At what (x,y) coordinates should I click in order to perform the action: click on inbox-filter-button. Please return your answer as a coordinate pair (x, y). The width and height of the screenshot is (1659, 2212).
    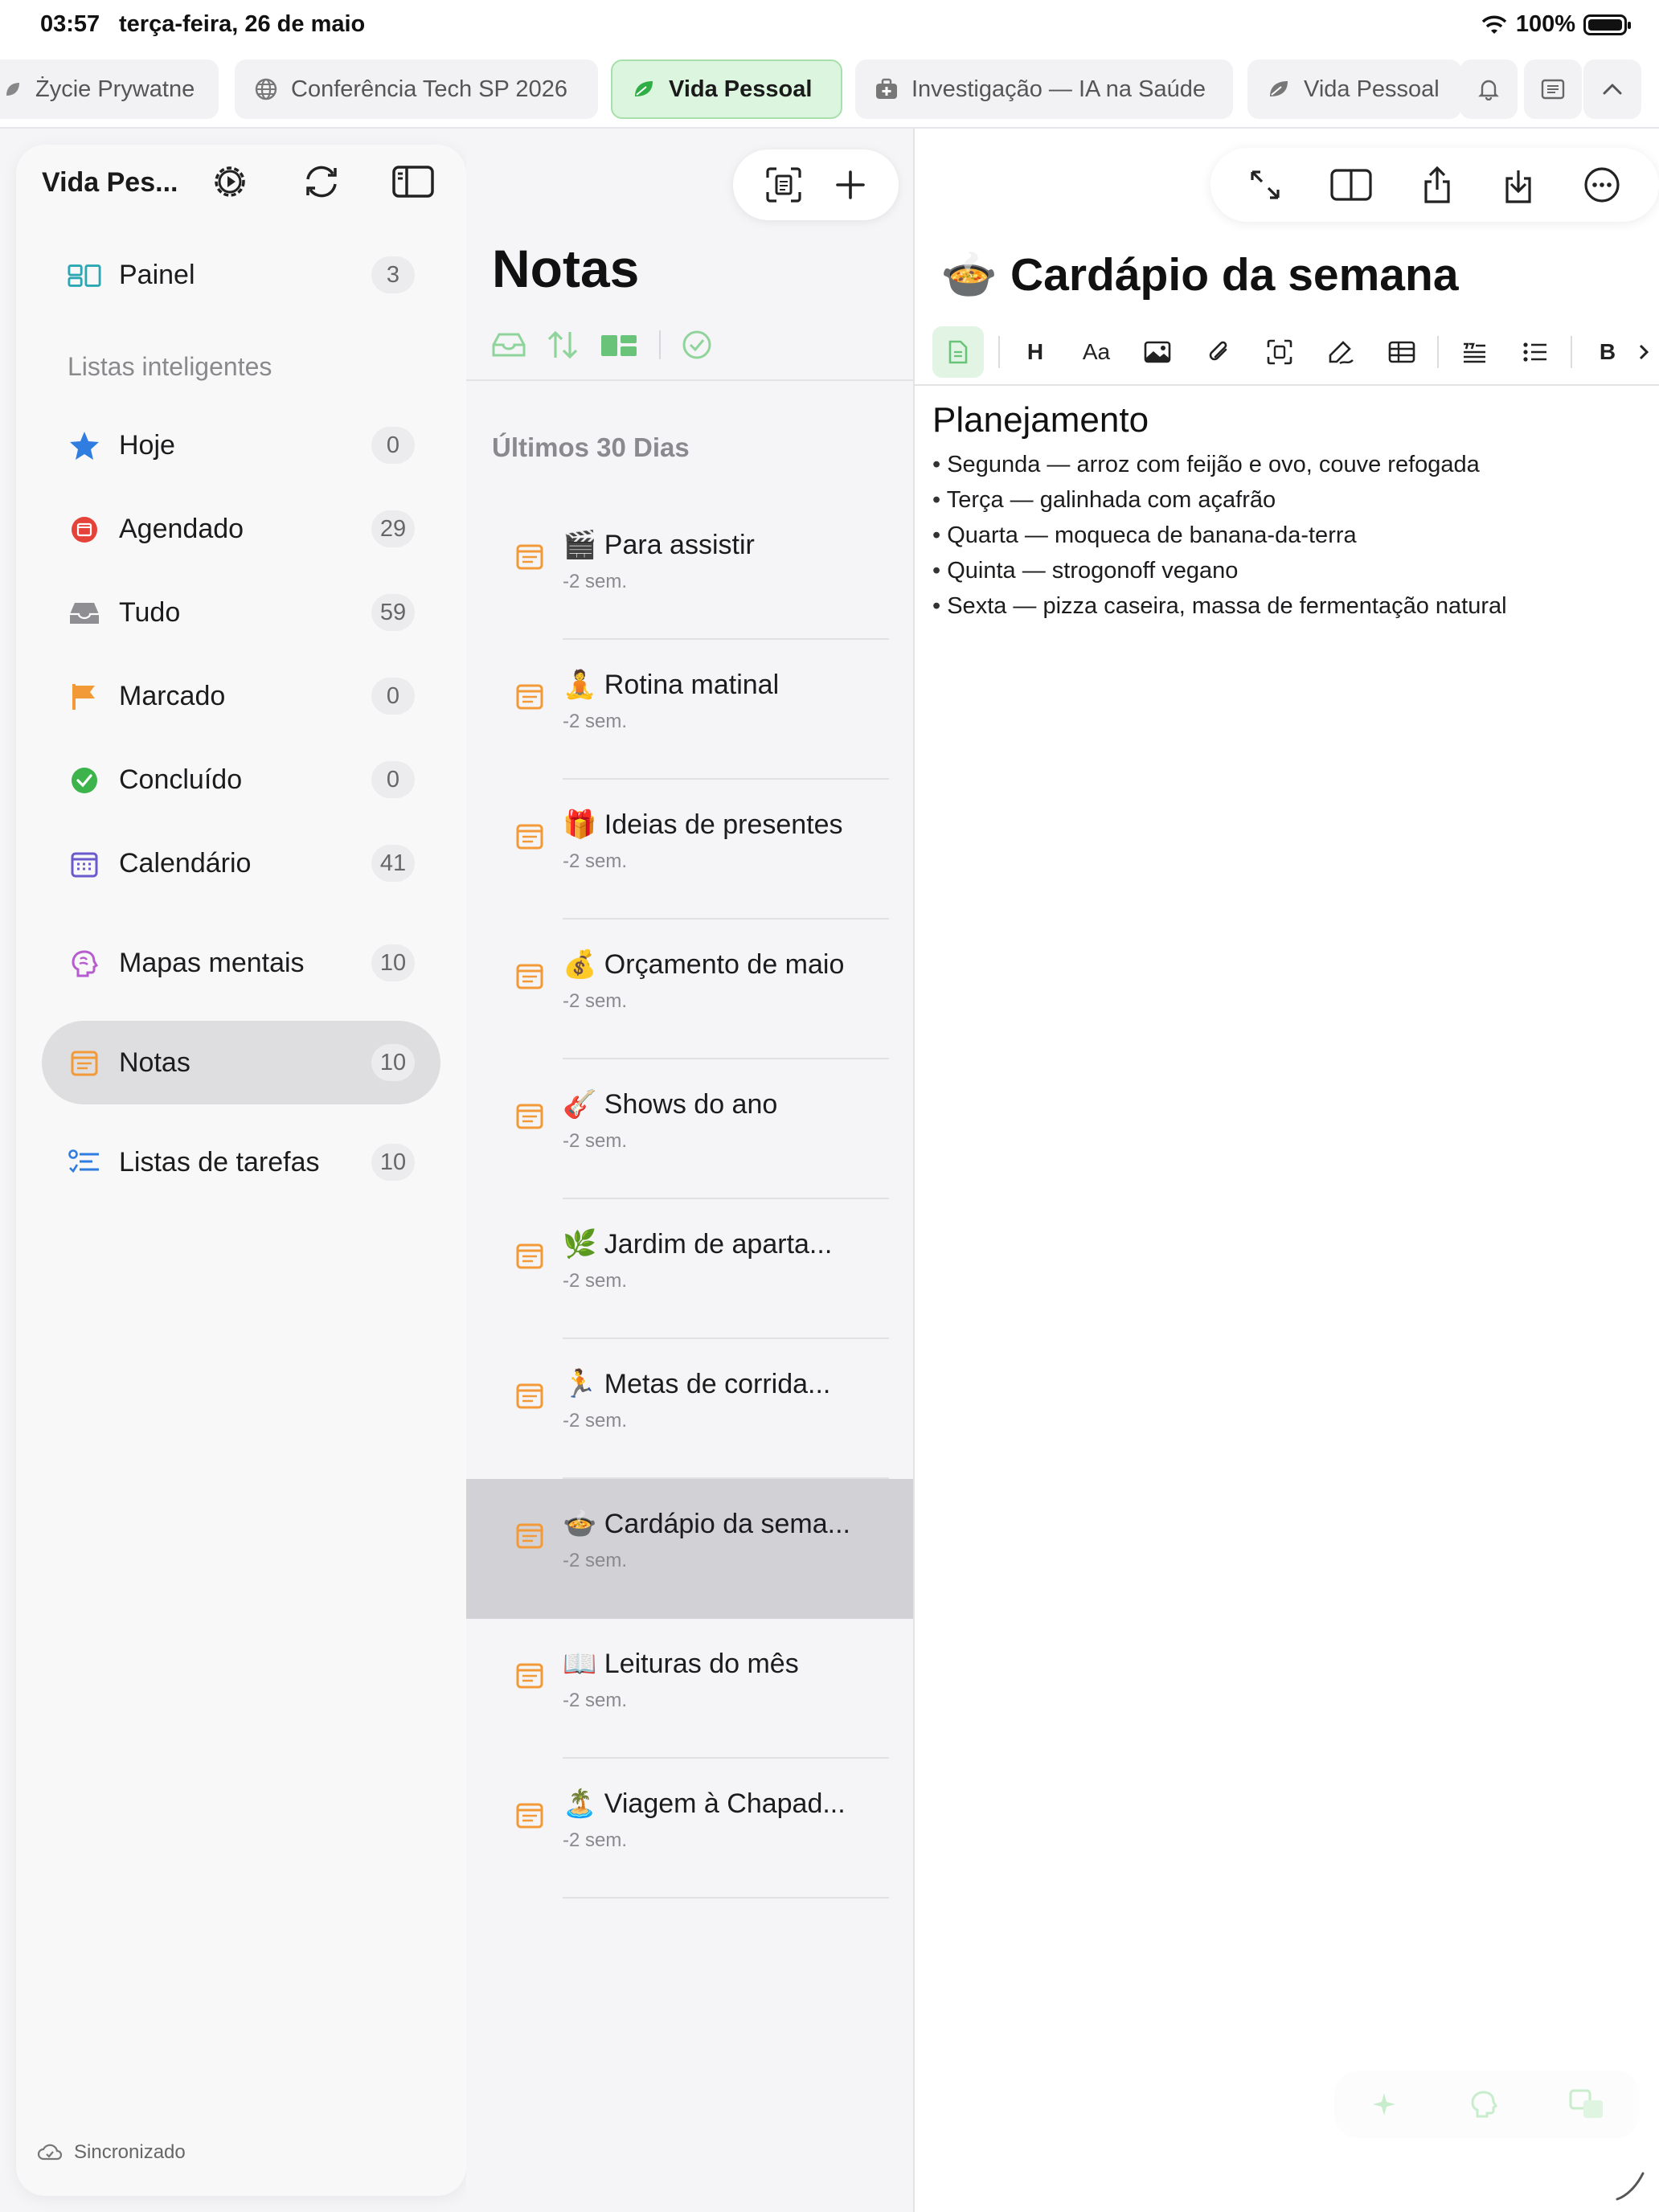
    Looking at the image, I should click on (509, 345).